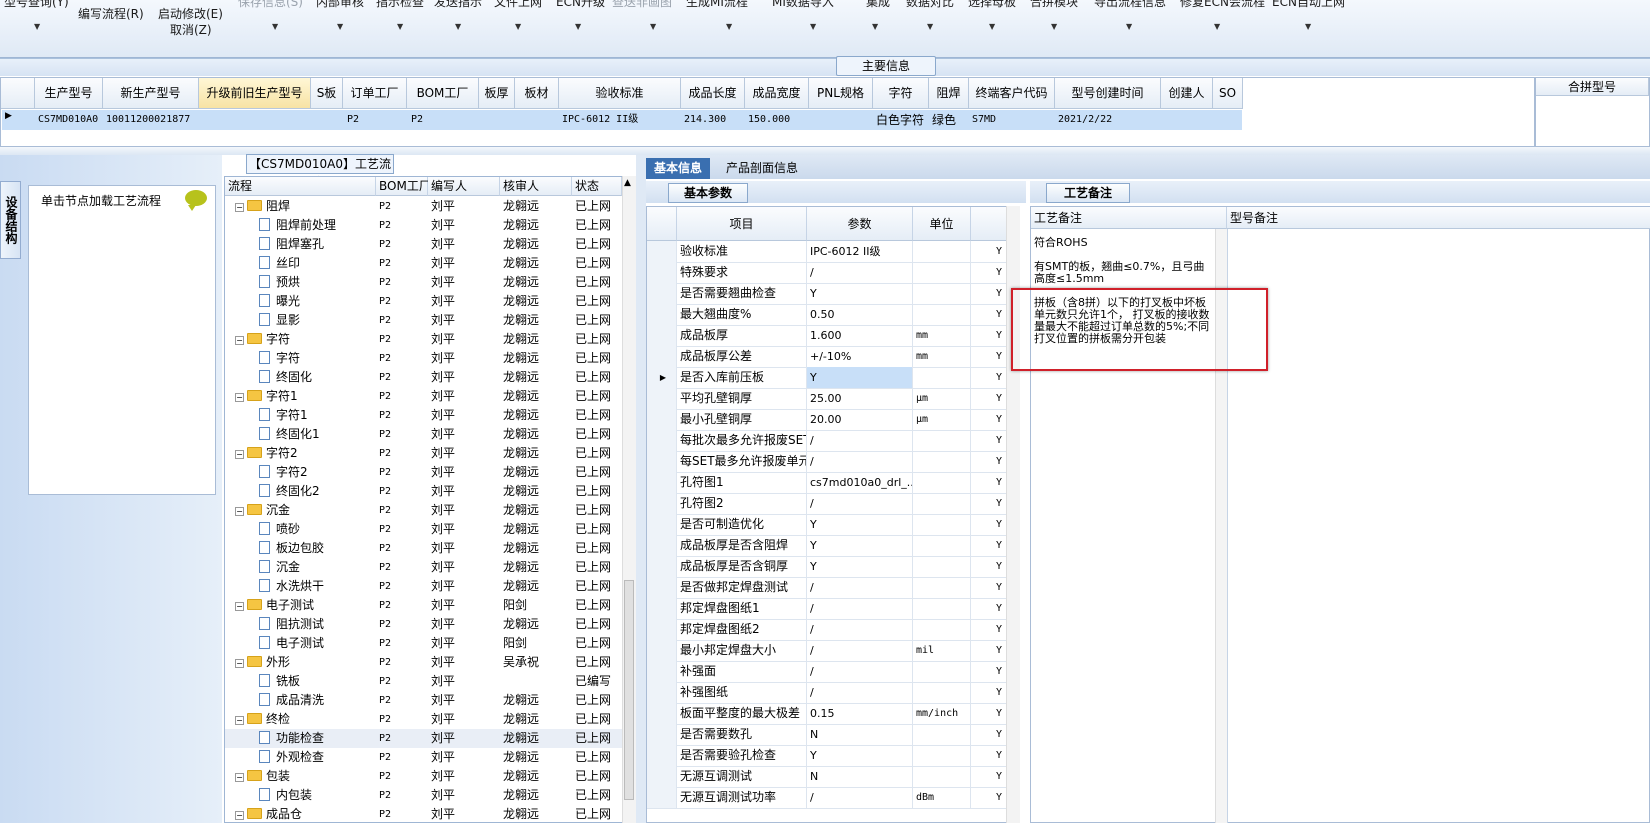 This screenshot has height=823, width=1650. Describe the element at coordinates (1187, 93) in the screenshot. I see `col-header: 创建人` at that location.